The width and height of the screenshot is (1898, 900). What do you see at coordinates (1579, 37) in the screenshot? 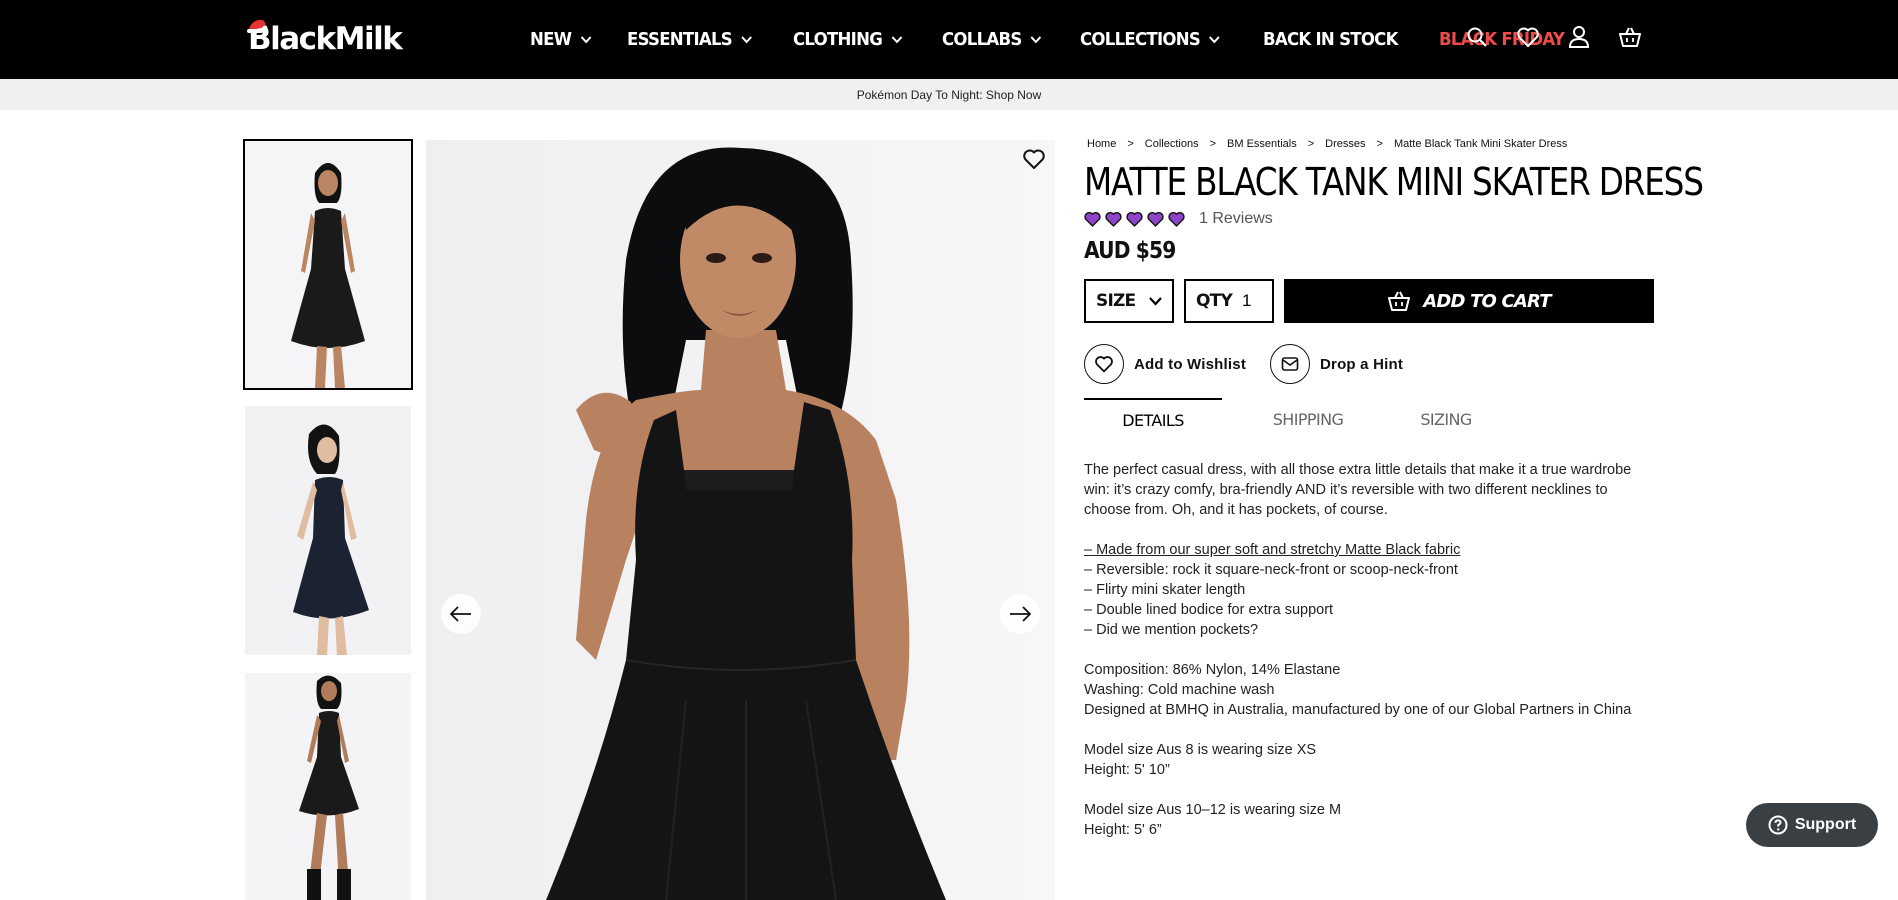
I see `account-icon` at bounding box center [1579, 37].